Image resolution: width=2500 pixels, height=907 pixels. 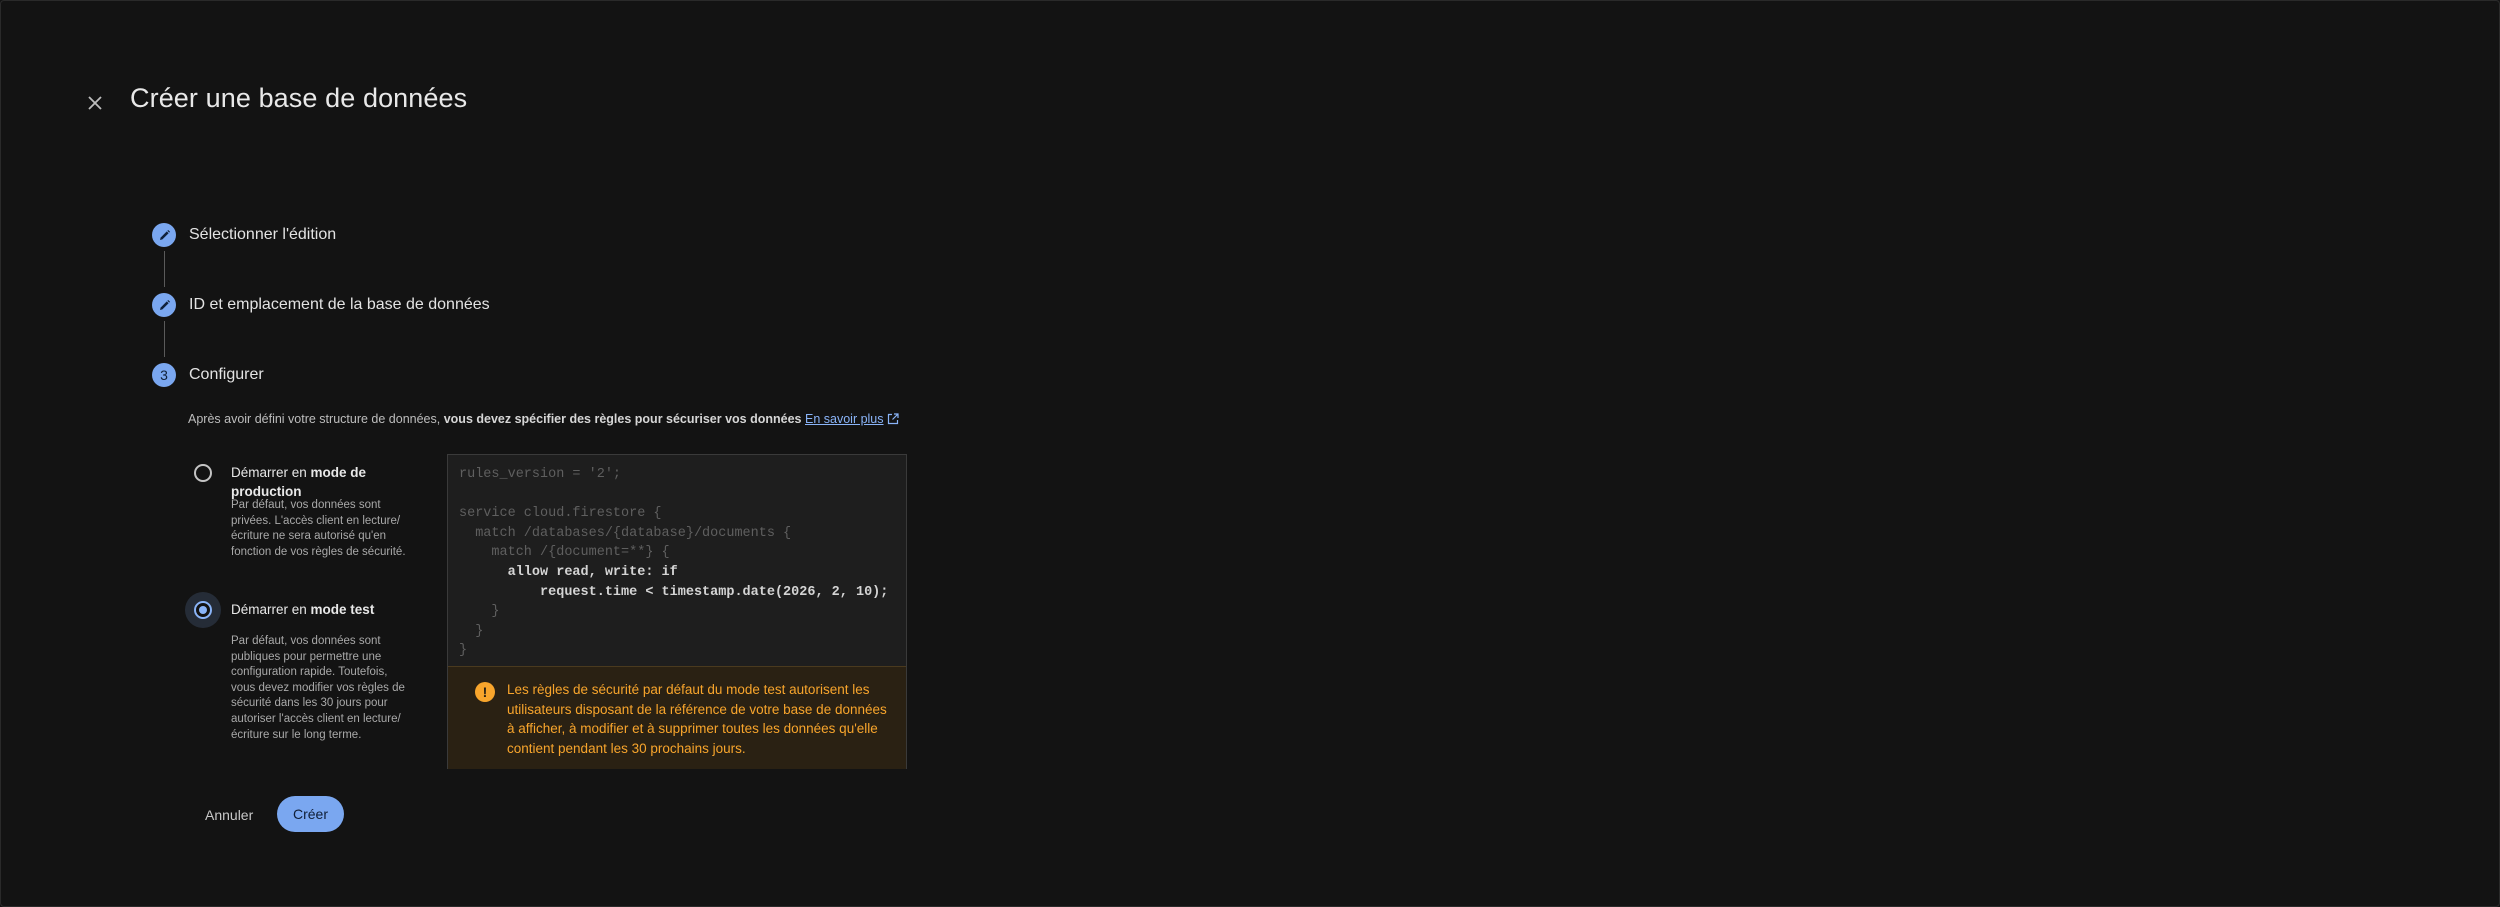 What do you see at coordinates (485, 692) in the screenshot?
I see `warning-icon: !` at bounding box center [485, 692].